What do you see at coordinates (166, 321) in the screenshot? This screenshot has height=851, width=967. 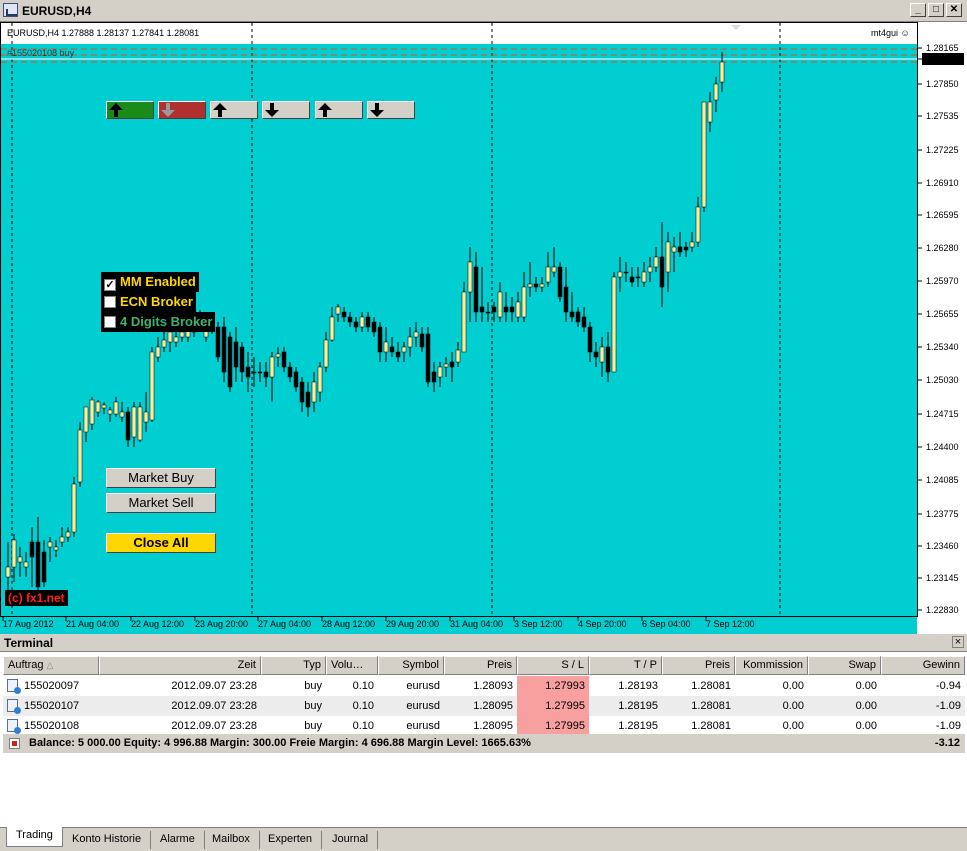 I see `four-digits-broker-label: 4 Digits Broker` at bounding box center [166, 321].